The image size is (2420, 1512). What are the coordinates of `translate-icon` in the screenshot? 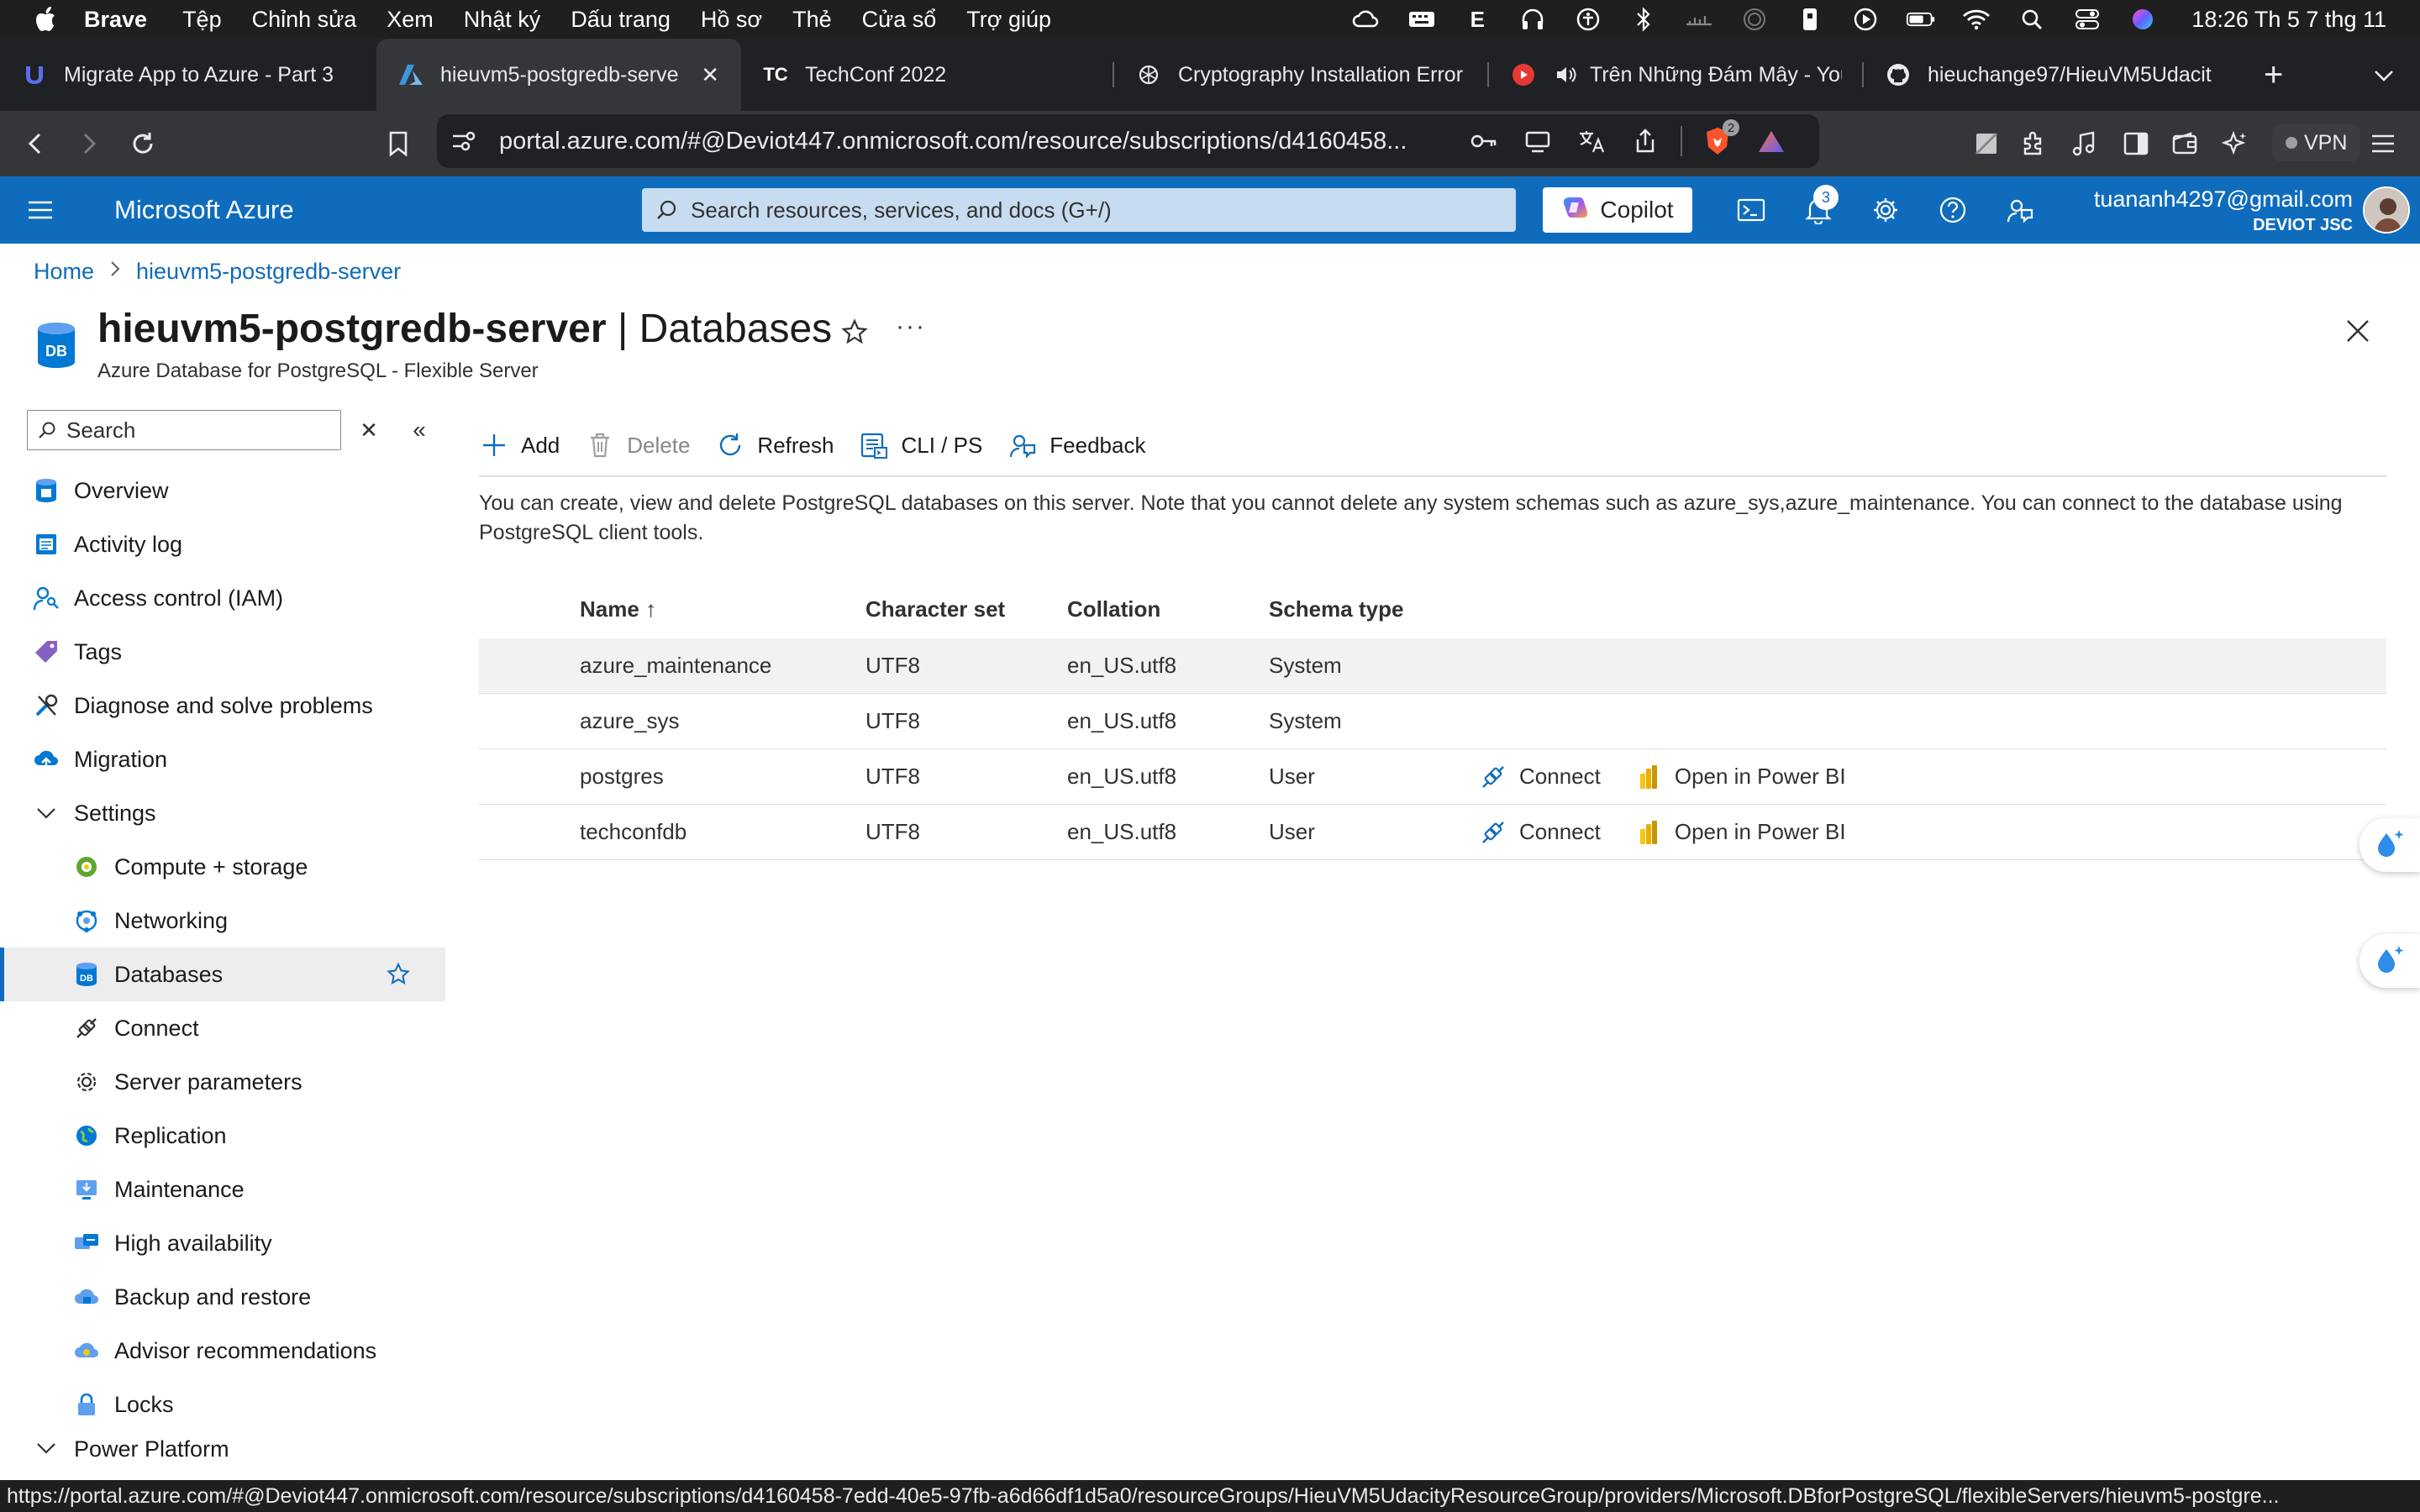 It's located at (1591, 141).